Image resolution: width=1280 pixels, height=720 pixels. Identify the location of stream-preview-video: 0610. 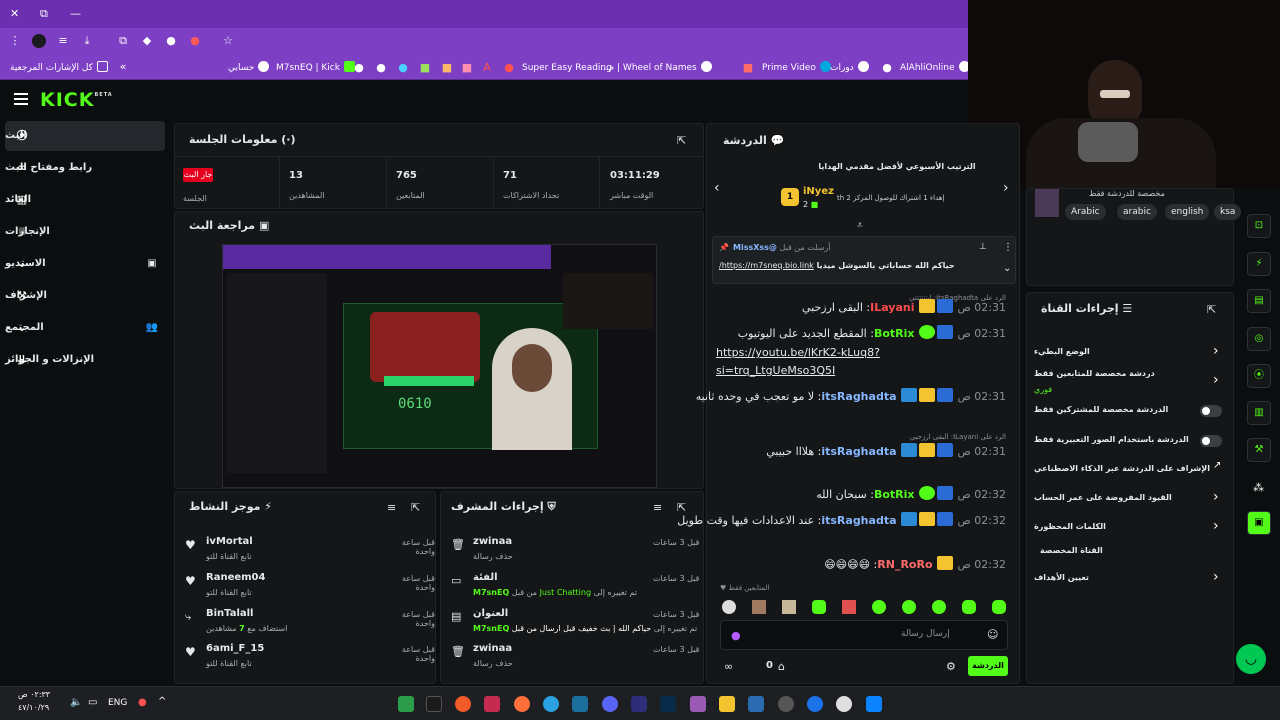
(439, 366).